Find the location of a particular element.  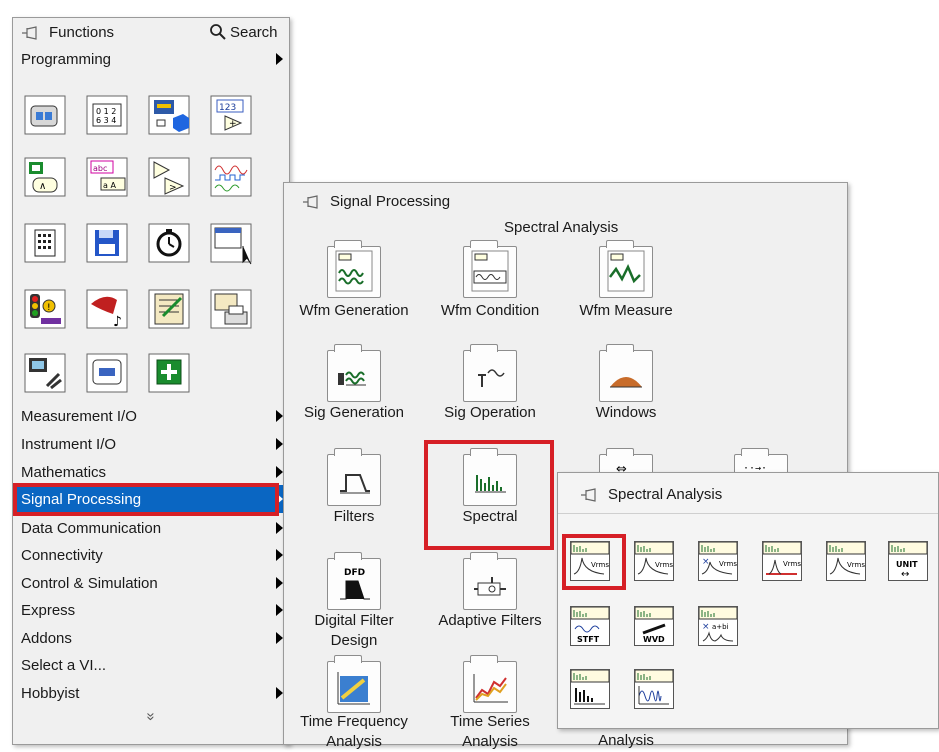

category-express: Express is located at coordinates (151, 610).